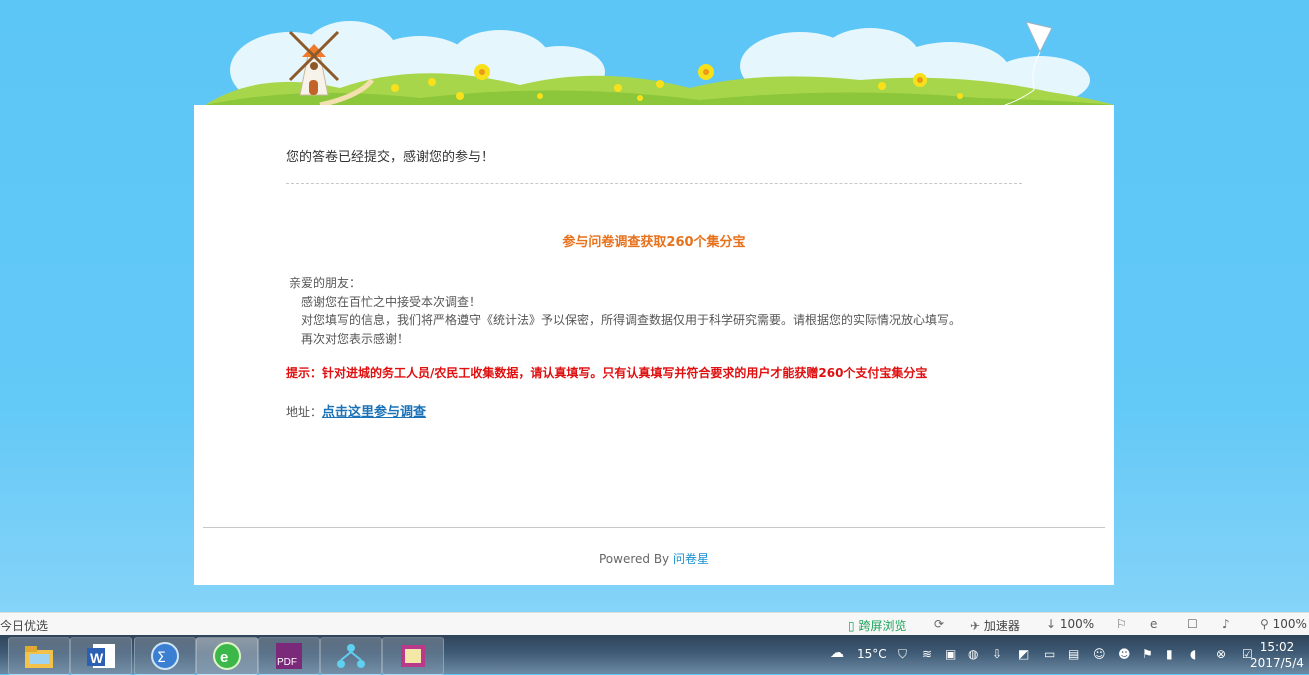  Describe the element at coordinates (374, 412) in the screenshot. I see `survey-link: 点击这里参与调查` at that location.